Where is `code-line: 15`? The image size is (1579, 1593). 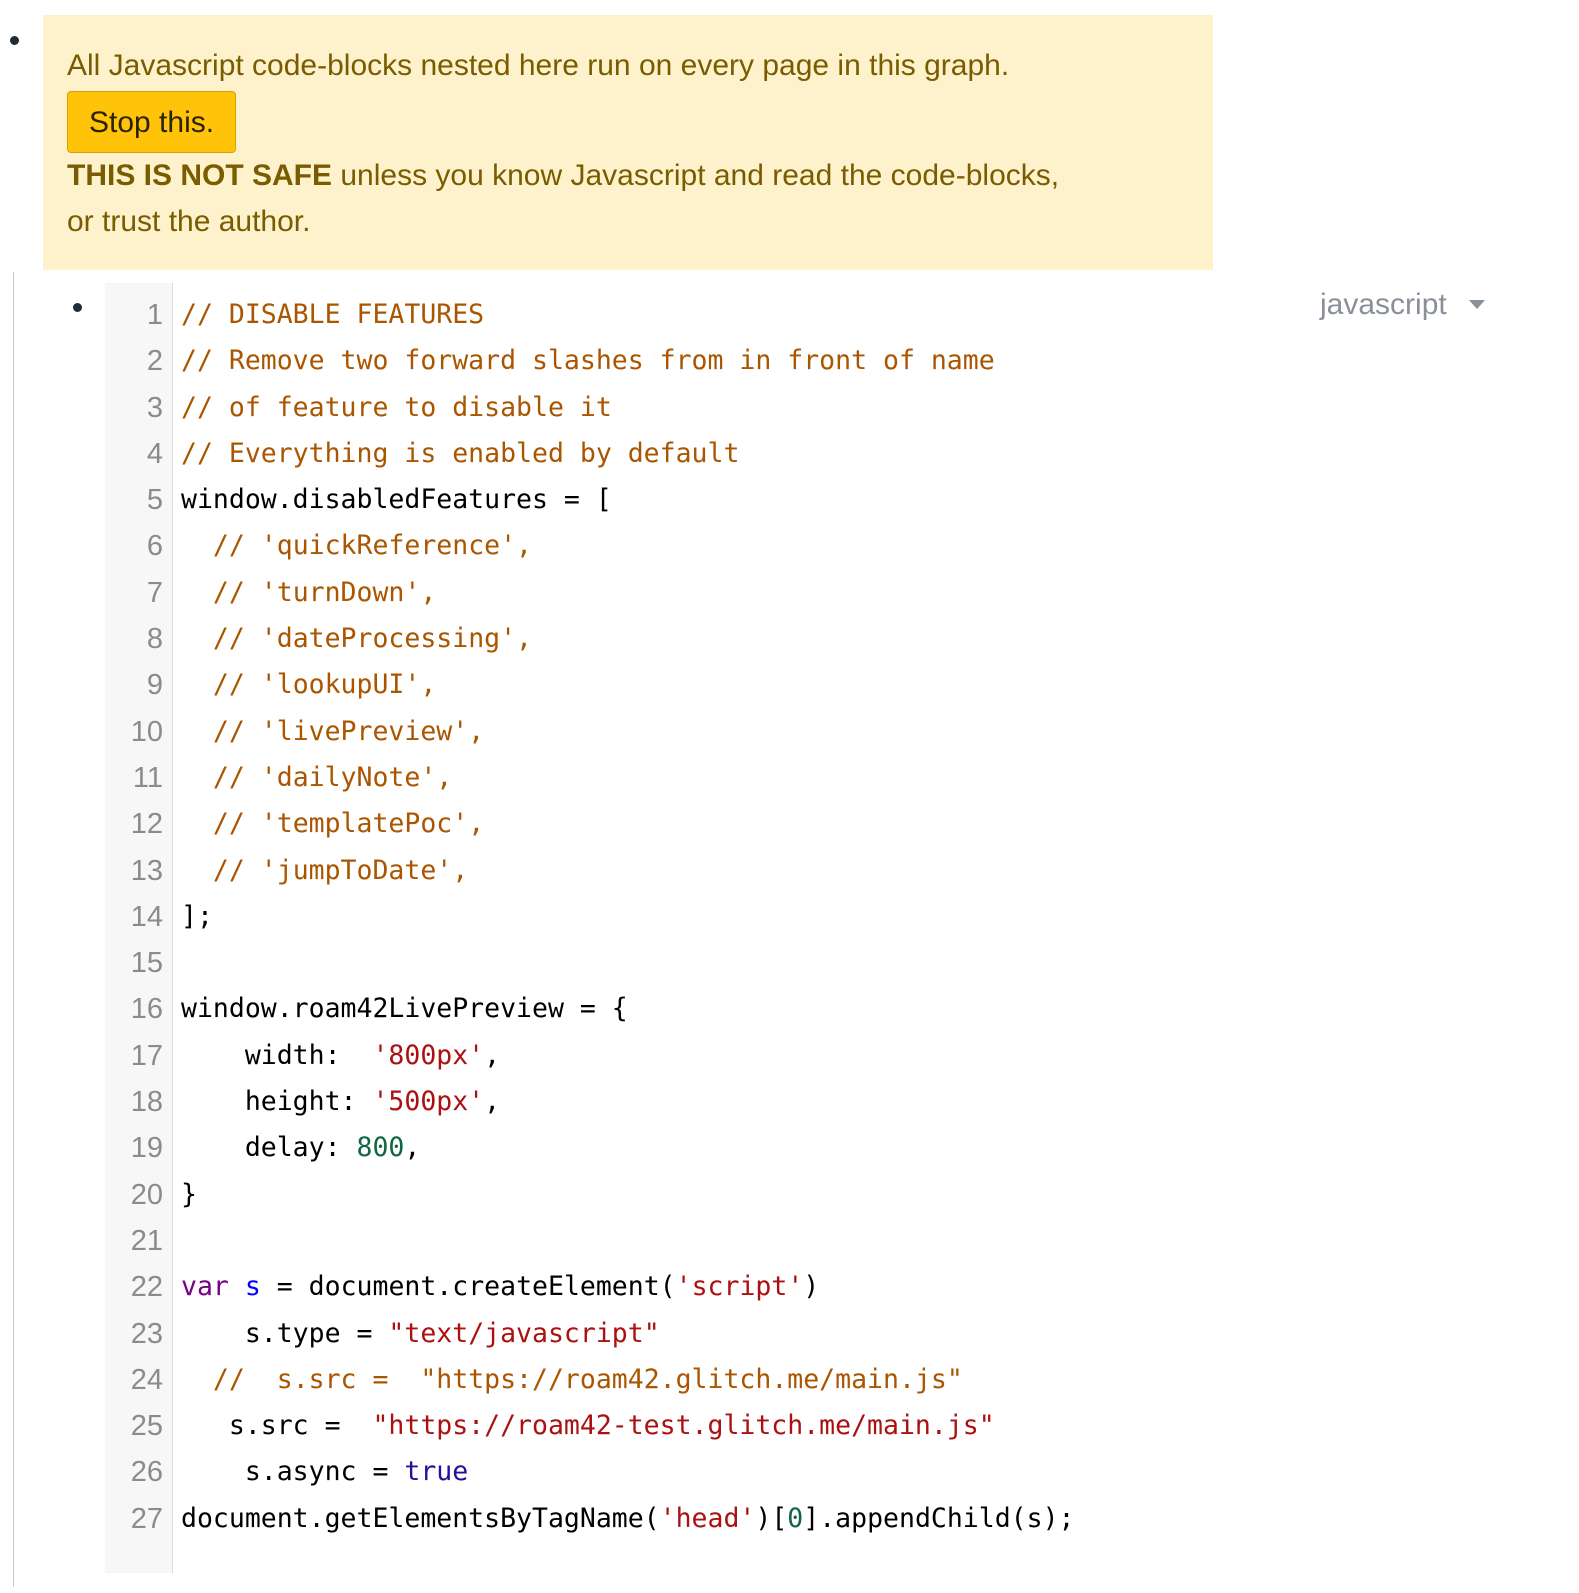 code-line: 15 is located at coordinates (820, 966).